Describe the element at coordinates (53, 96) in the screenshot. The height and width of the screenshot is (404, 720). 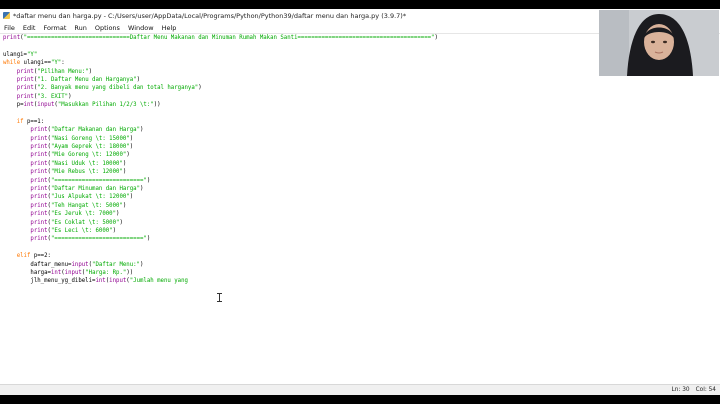
I see `code-token: "3. EXIT"` at that location.